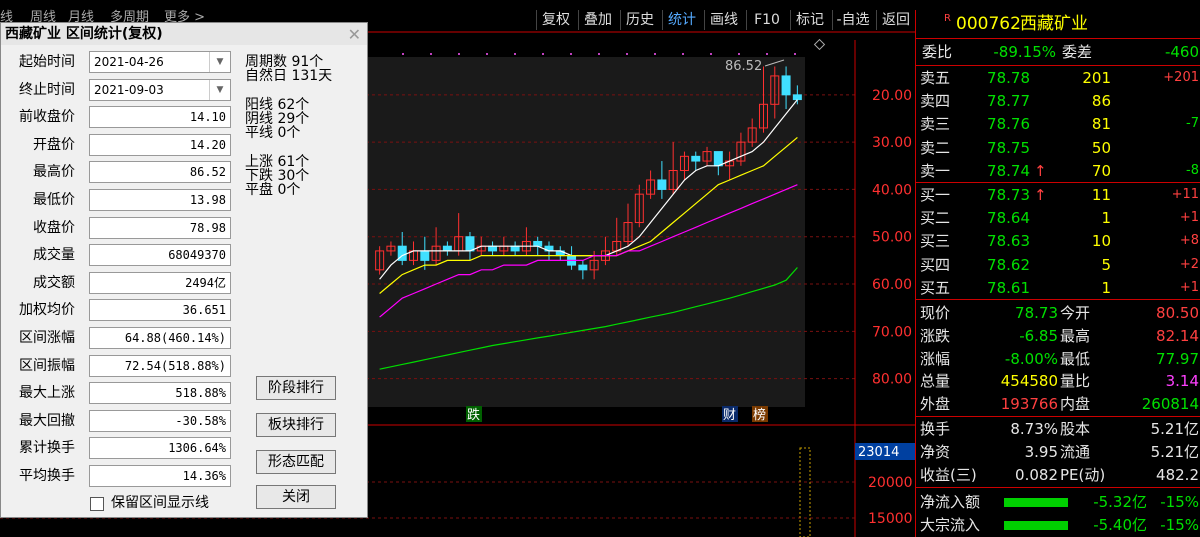 This screenshot has height=537, width=1200. I want to click on inner-volume-value: 260814, so click(1170, 404).